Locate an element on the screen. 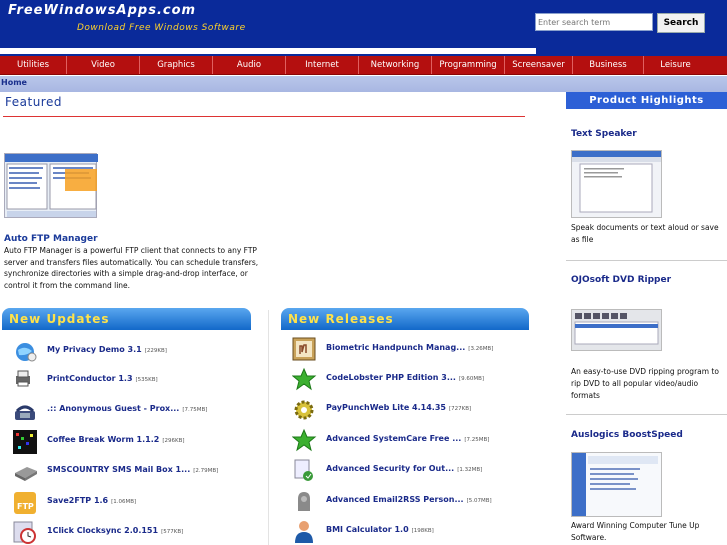 The image size is (727, 545). ftp-folder-icon: FTP is located at coordinates (26, 503).